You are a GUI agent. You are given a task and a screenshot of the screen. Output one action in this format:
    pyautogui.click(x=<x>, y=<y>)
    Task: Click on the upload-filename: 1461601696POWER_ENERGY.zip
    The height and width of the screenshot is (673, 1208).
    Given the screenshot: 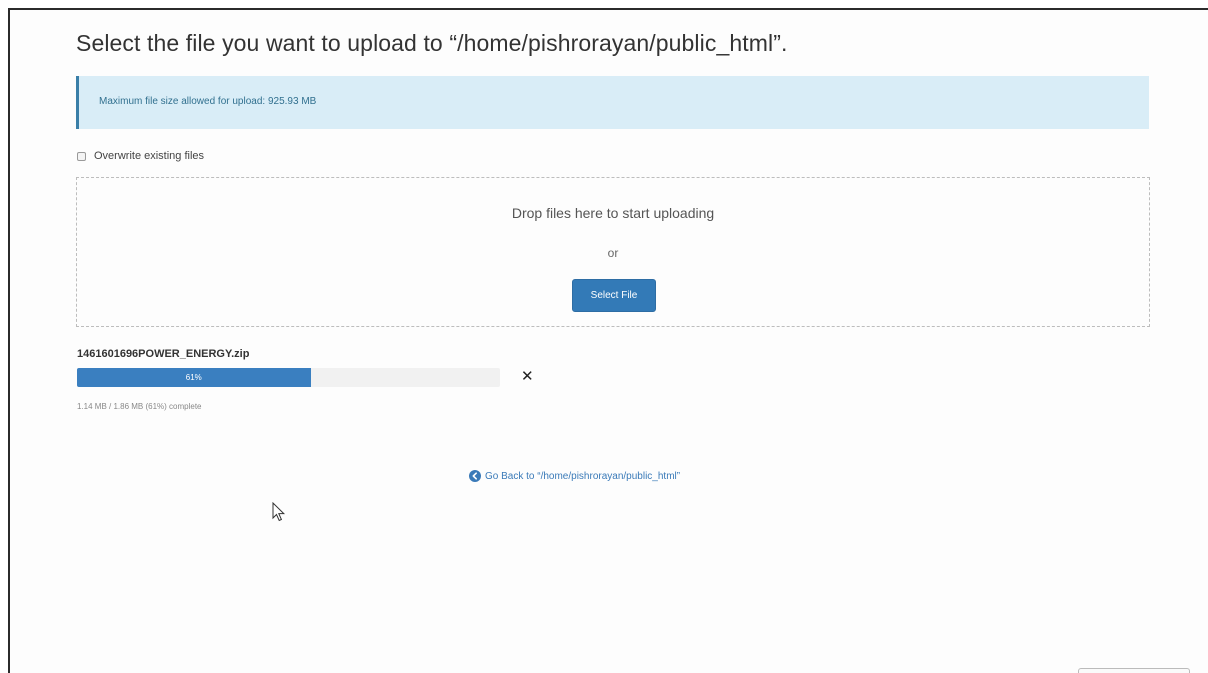 What is the action you would take?
    pyautogui.click(x=163, y=354)
    